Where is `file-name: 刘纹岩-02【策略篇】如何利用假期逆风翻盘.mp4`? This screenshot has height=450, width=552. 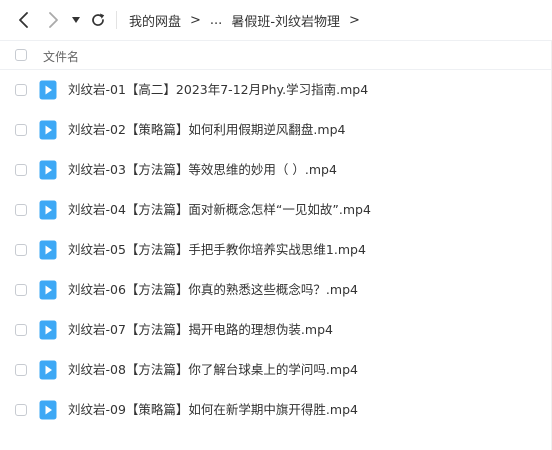
file-name: 刘纹岩-02【策略篇】如何利用假期逆风翻盘.mp4 is located at coordinates (206, 130).